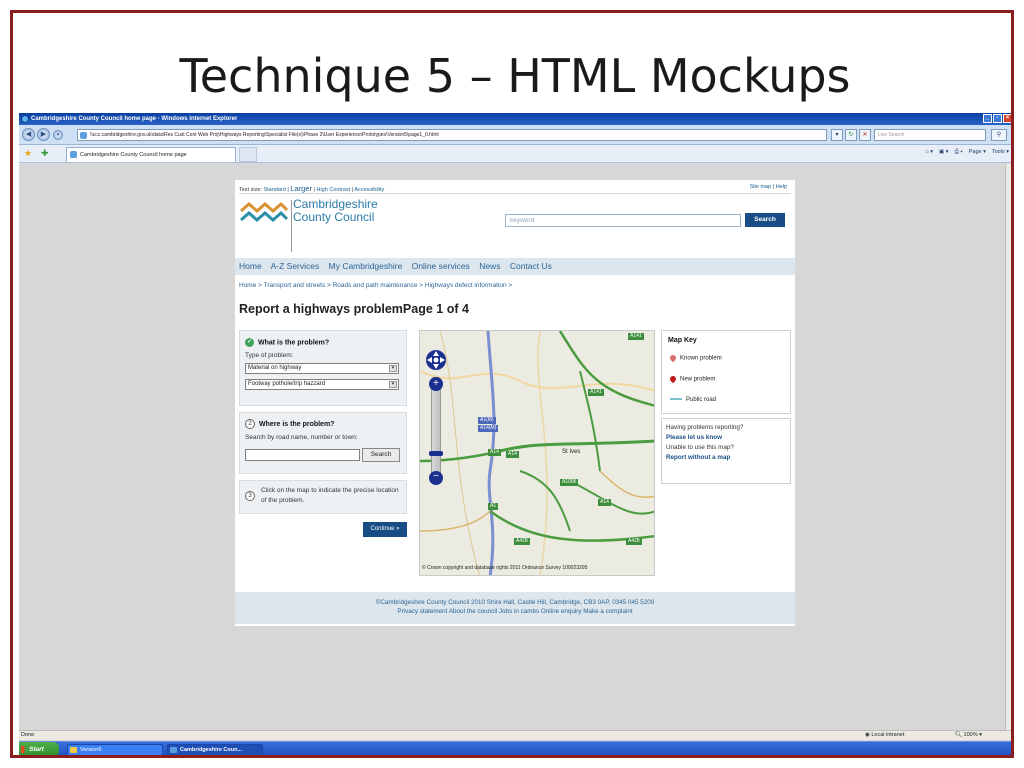  What do you see at coordinates (700, 447) in the screenshot?
I see `help-question: Unable to use this map?` at bounding box center [700, 447].